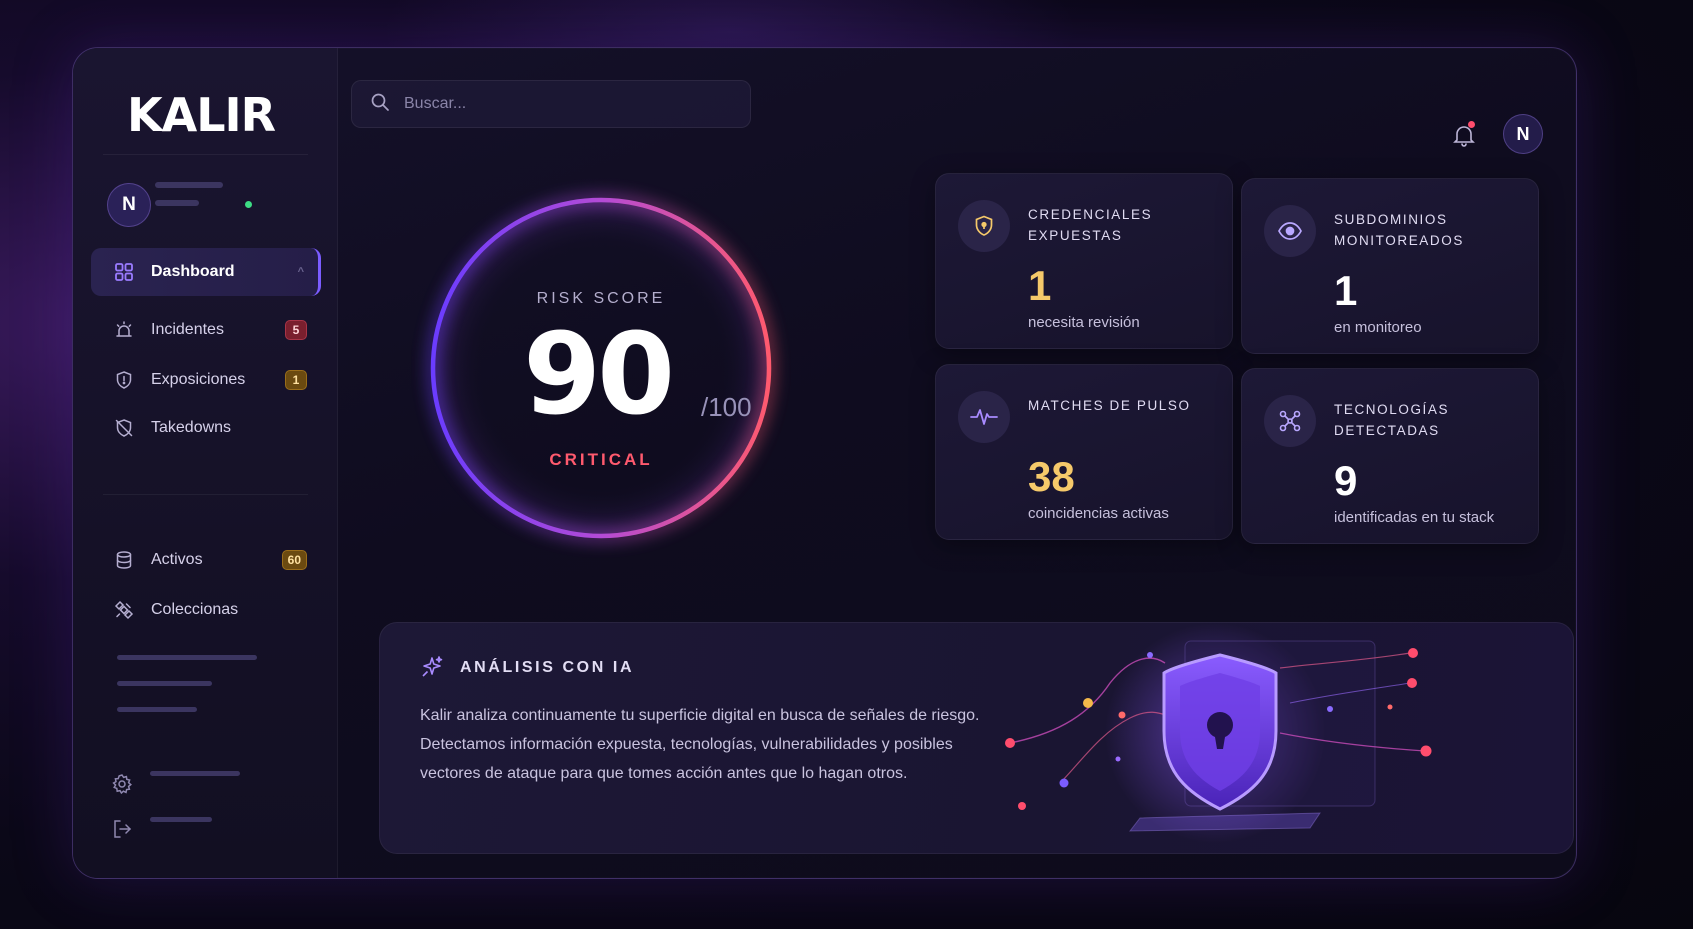  I want to click on search-input, so click(554, 104).